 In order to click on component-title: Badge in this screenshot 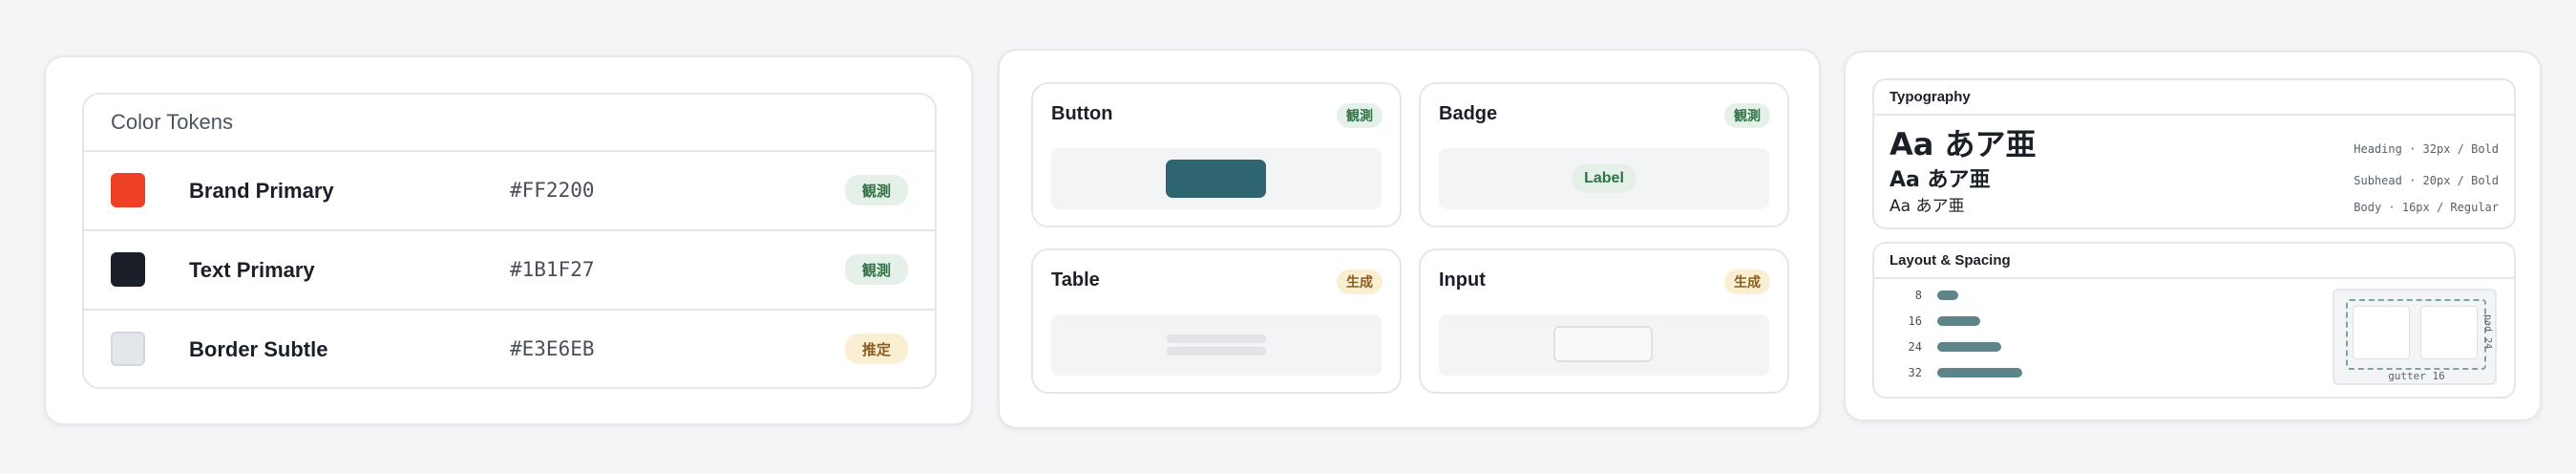, I will do `click(1468, 114)`.